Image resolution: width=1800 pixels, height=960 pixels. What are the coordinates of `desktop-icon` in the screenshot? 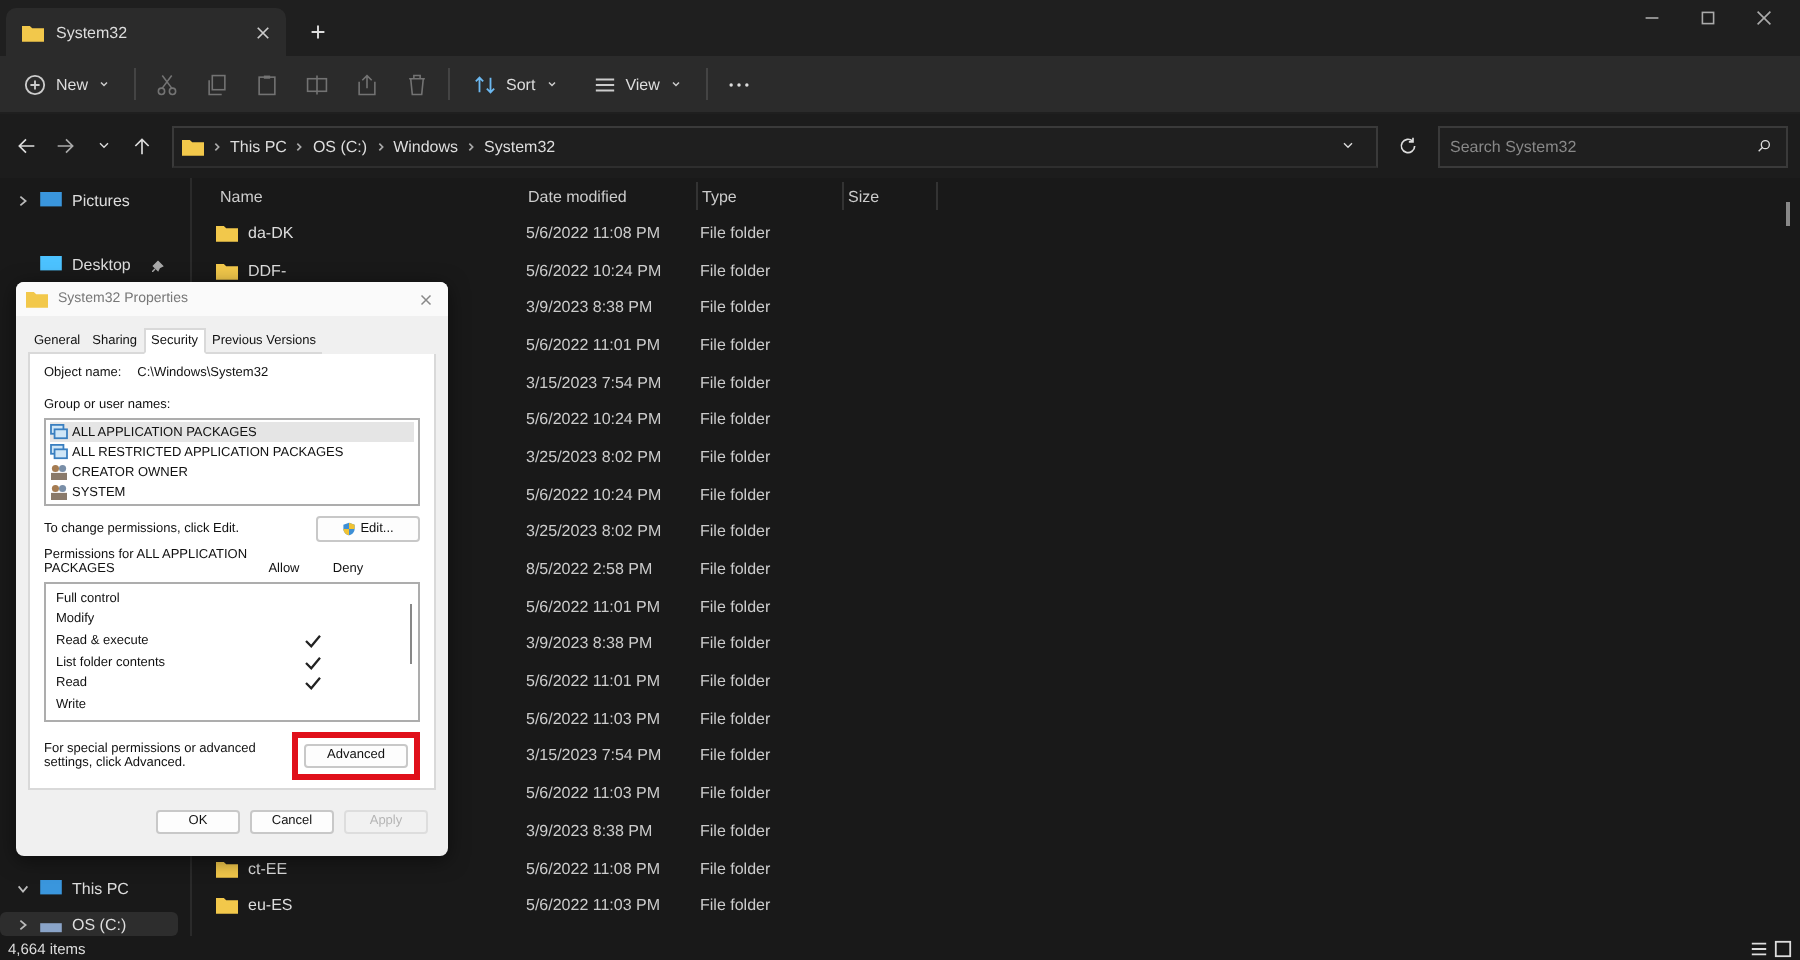 It's located at (51, 265).